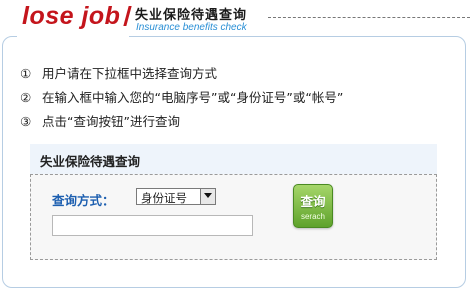 This screenshot has height=288, width=470. I want to click on step-text: 点击“查询按钮”进行查询, so click(111, 121).